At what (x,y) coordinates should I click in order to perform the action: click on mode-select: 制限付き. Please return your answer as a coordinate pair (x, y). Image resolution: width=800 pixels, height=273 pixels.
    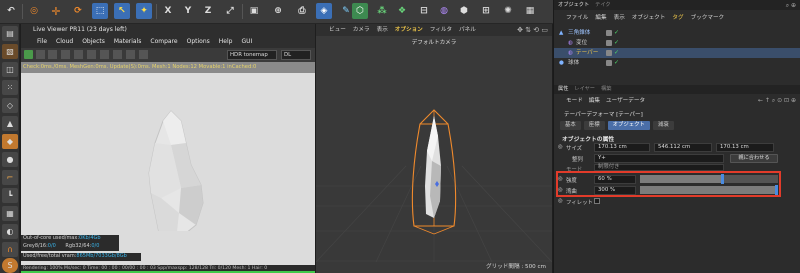
    Looking at the image, I should click on (659, 167).